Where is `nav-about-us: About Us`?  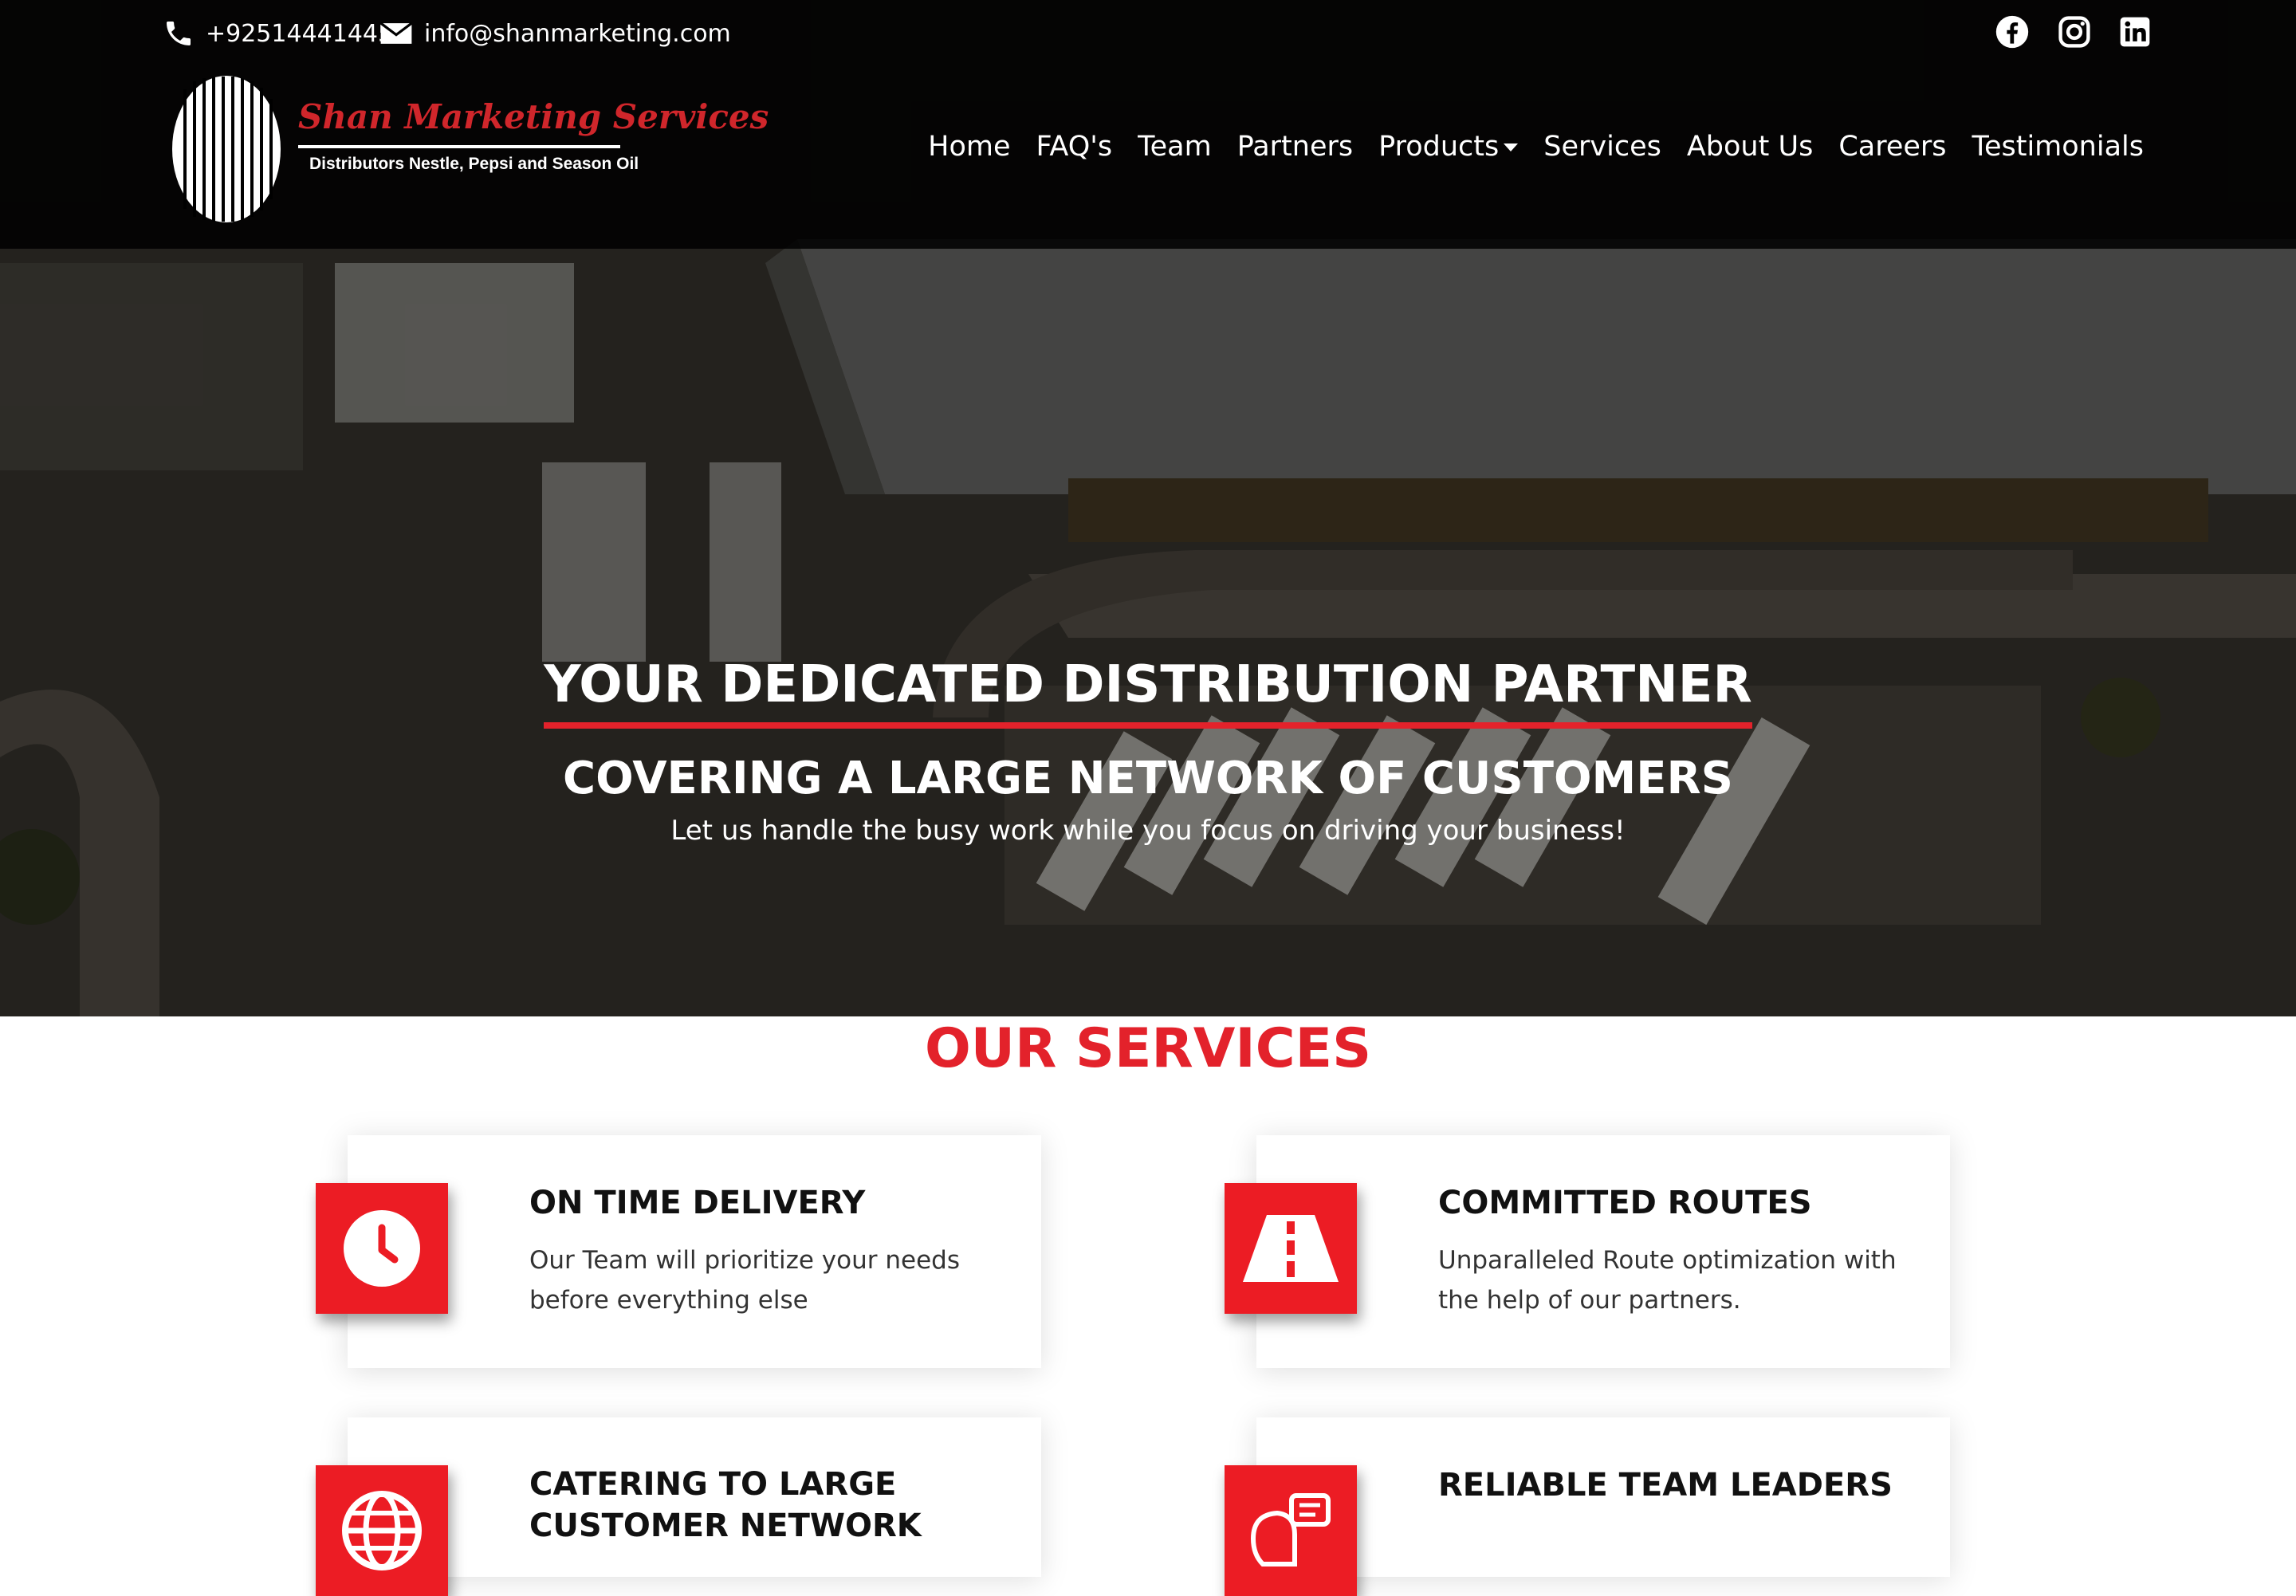 nav-about-us: About Us is located at coordinates (1750, 147).